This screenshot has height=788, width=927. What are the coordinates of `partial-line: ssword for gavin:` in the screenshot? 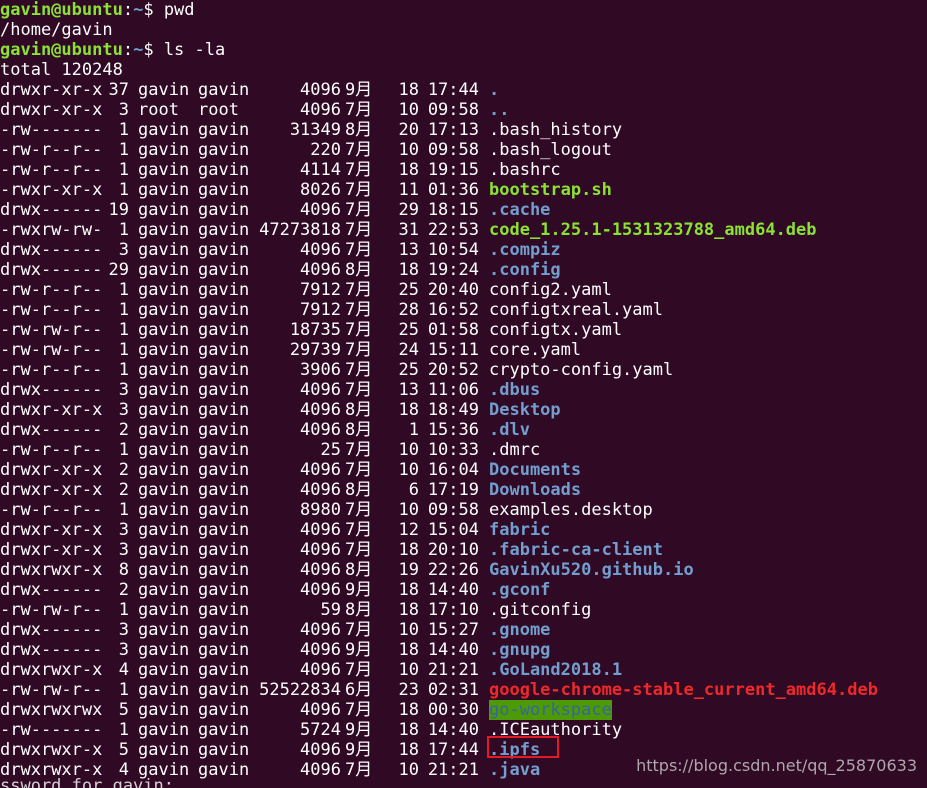 It's located at (87, 782).